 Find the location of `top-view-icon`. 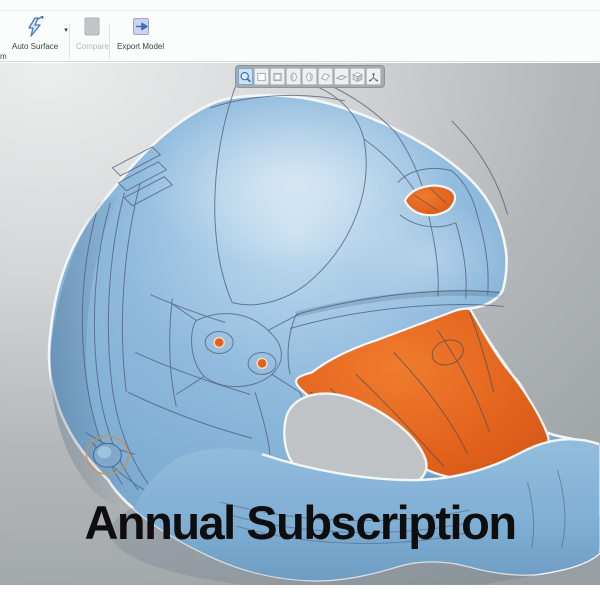

top-view-icon is located at coordinates (325, 76).